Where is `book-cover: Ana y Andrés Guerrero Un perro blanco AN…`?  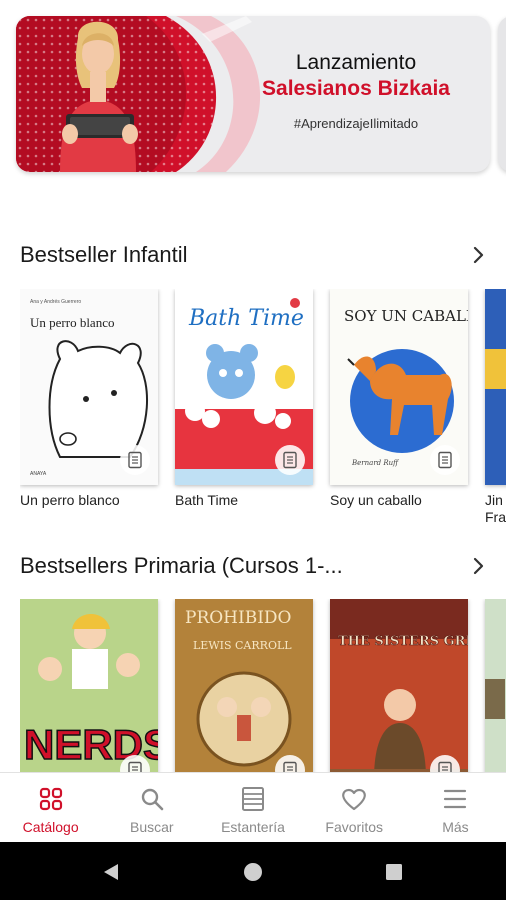 book-cover: Ana y Andrés Guerrero Un perro blanco AN… is located at coordinates (89, 387).